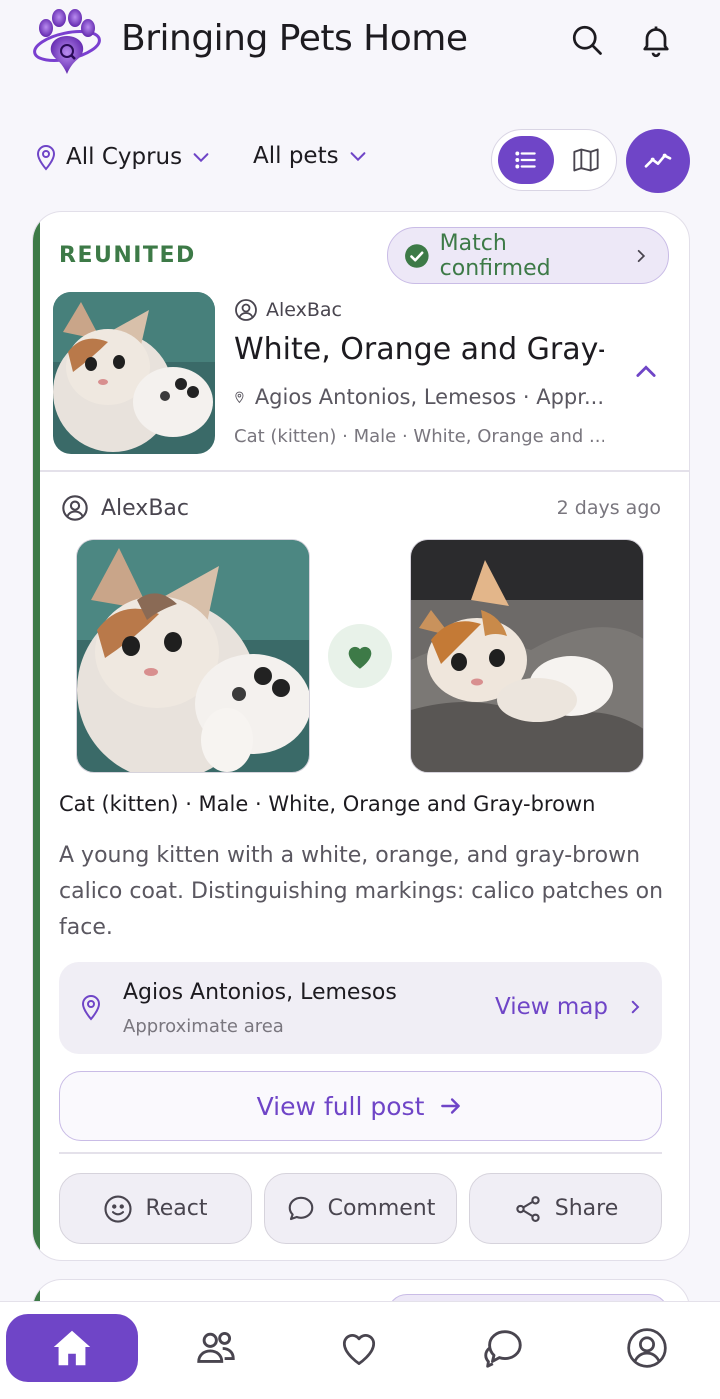  What do you see at coordinates (608, 508) in the screenshot?
I see `post-timestamp: 2 days ago` at bounding box center [608, 508].